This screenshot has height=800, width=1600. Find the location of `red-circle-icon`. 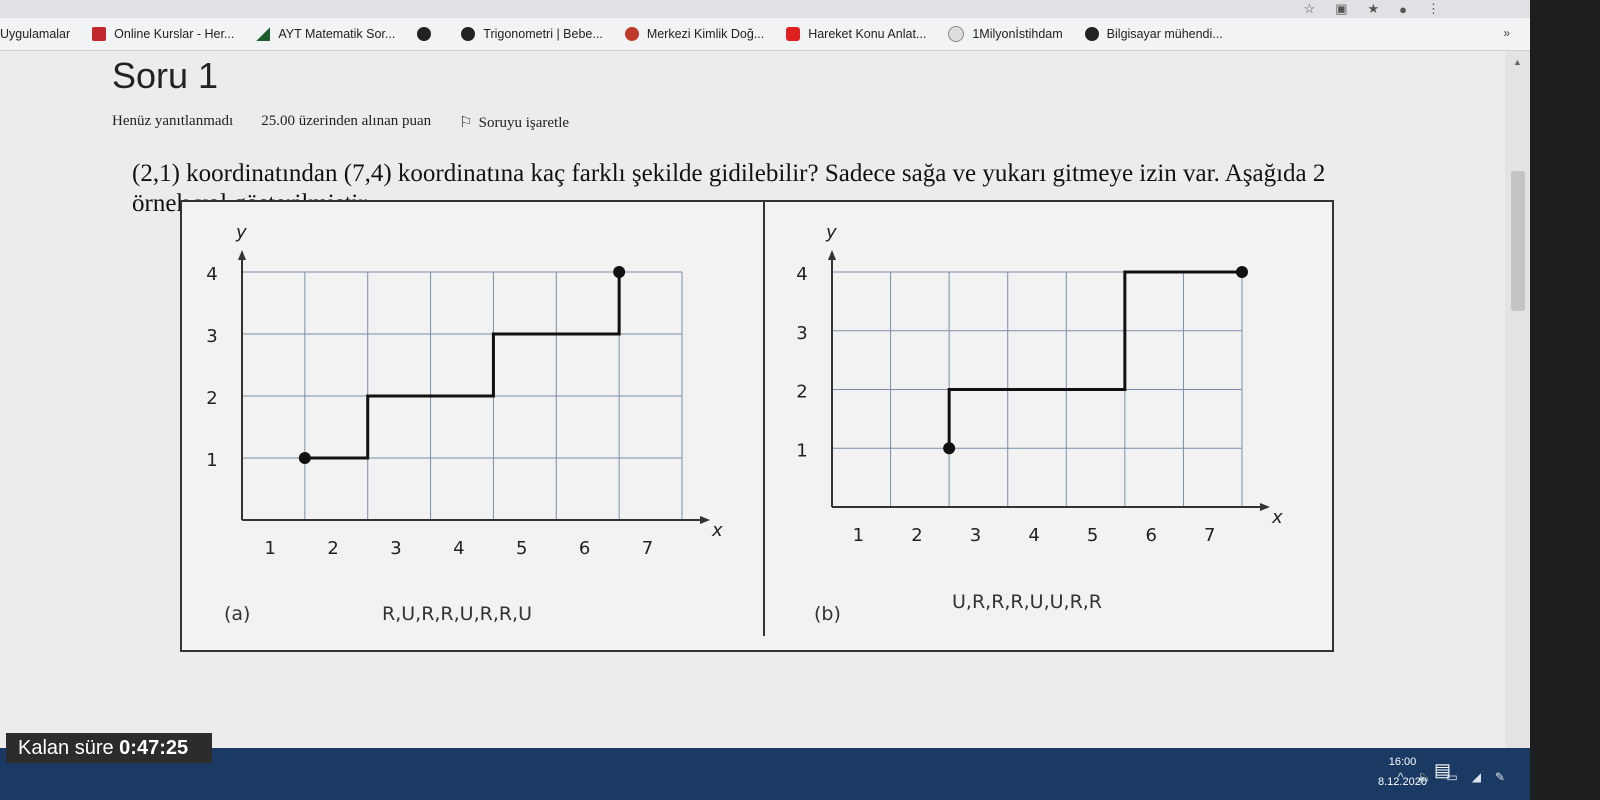

red-circle-icon is located at coordinates (631, 34).